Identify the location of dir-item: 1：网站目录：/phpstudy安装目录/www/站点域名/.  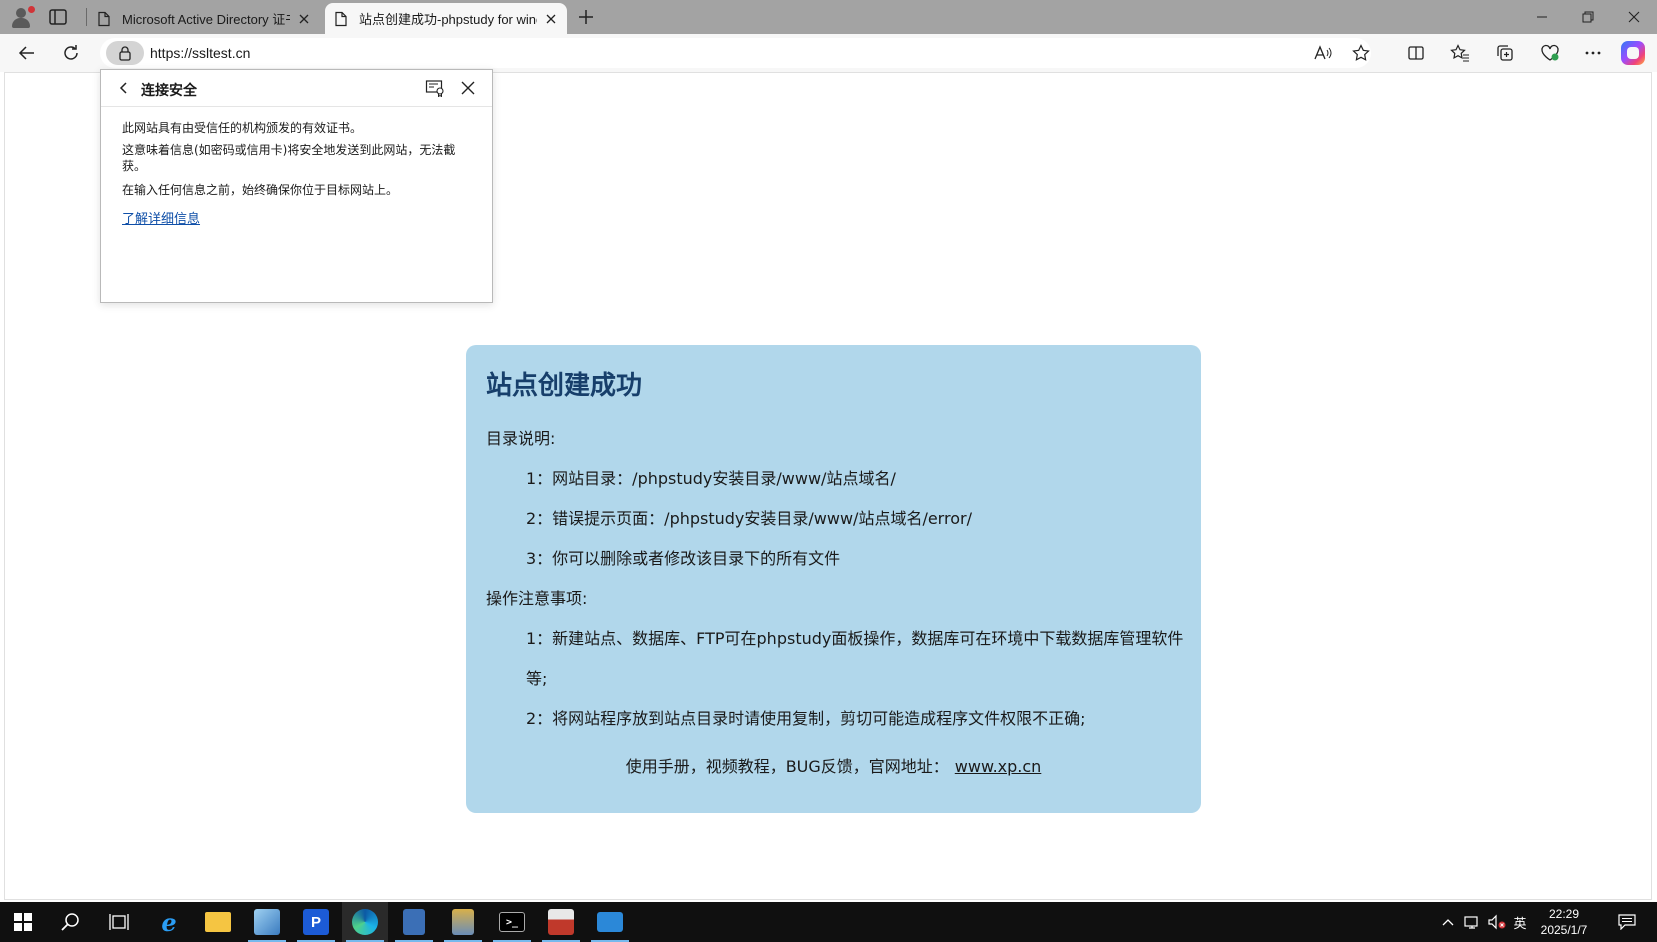
(711, 478).